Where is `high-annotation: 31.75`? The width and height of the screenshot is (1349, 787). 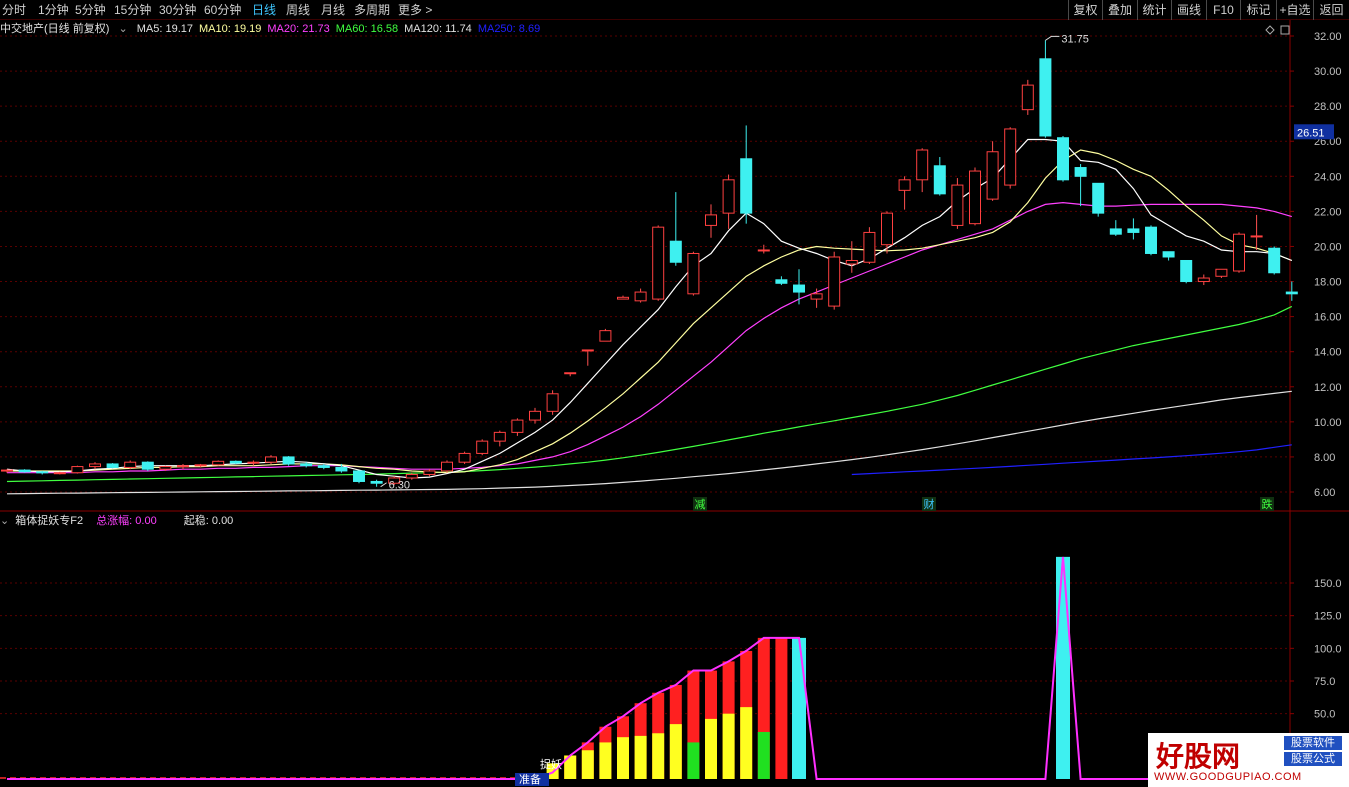
high-annotation: 31.75 is located at coordinates (1075, 39).